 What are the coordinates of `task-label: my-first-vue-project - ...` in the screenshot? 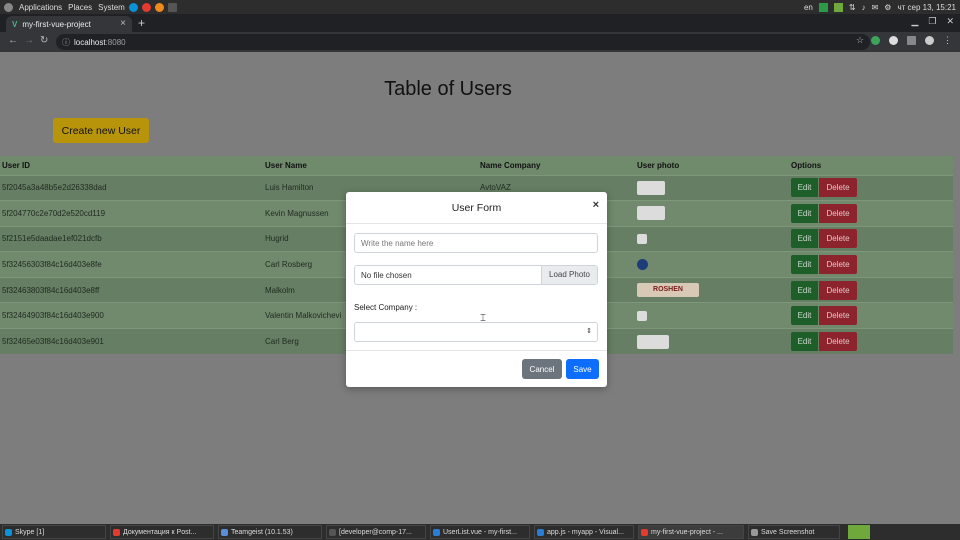 It's located at (687, 532).